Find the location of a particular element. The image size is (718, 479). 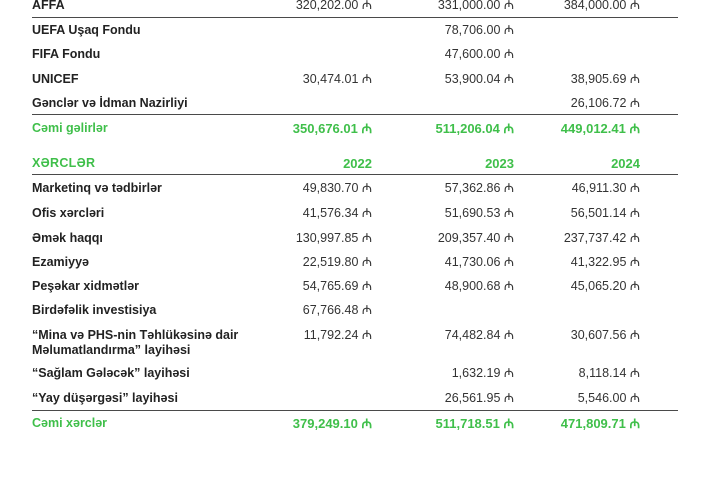

total-2022: 379,249.10 ₼ is located at coordinates (332, 423).